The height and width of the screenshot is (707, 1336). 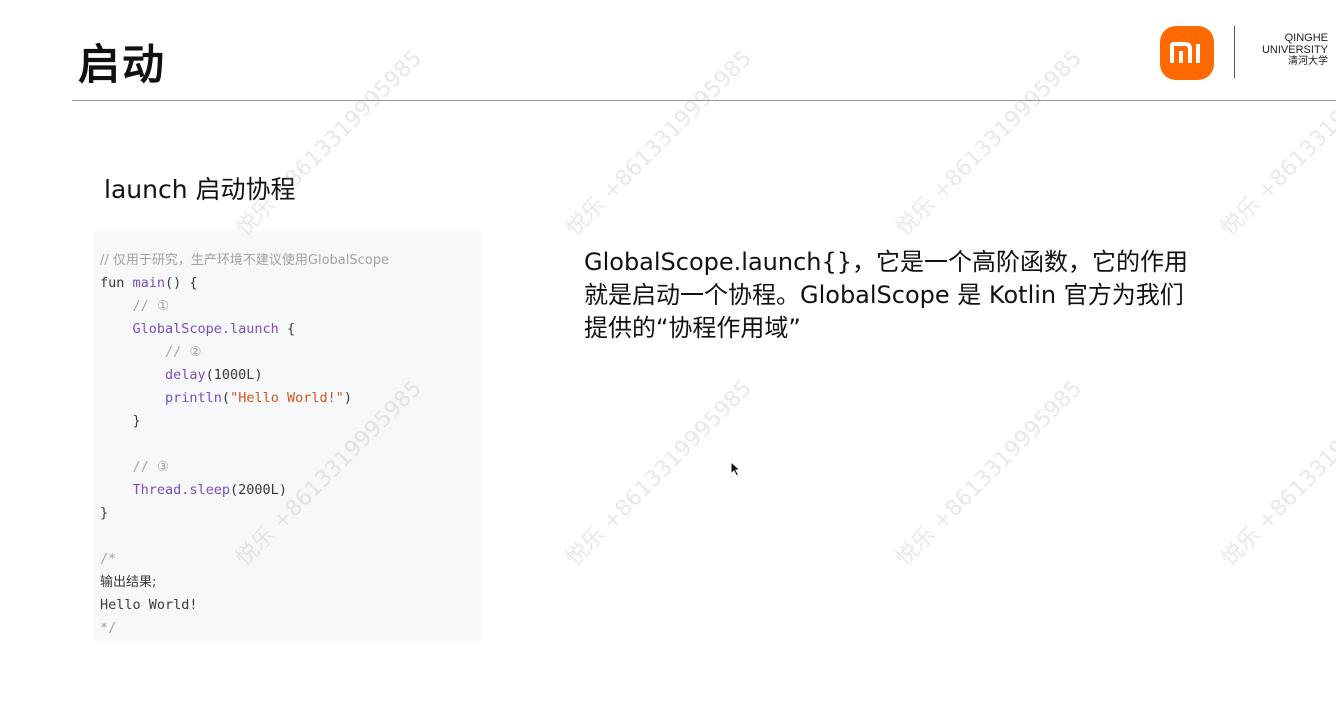 What do you see at coordinates (736, 469) in the screenshot?
I see `mouse-cursor-icon` at bounding box center [736, 469].